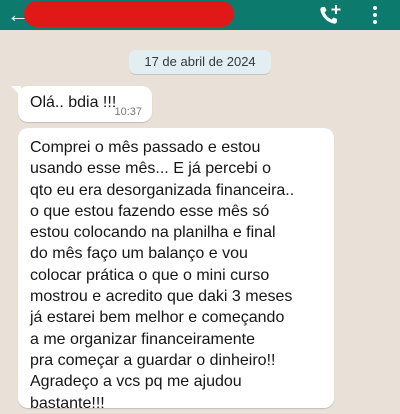 The height and width of the screenshot is (414, 400). I want to click on message-line: bastante!!!, so click(67, 403).